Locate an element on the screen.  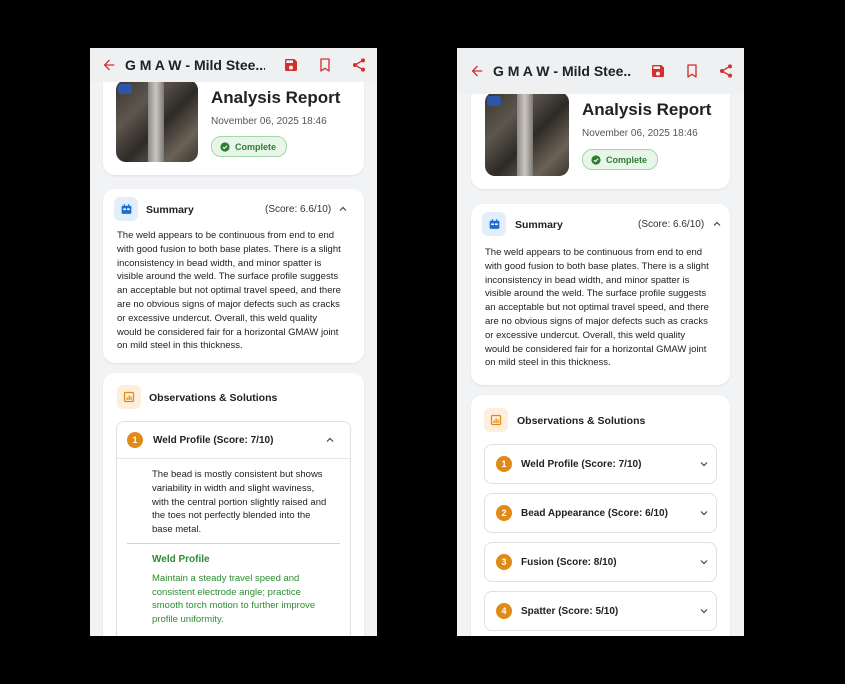
observation-item: 2 Bead Appearance (Score: 6/10) is located at coordinates (600, 513).